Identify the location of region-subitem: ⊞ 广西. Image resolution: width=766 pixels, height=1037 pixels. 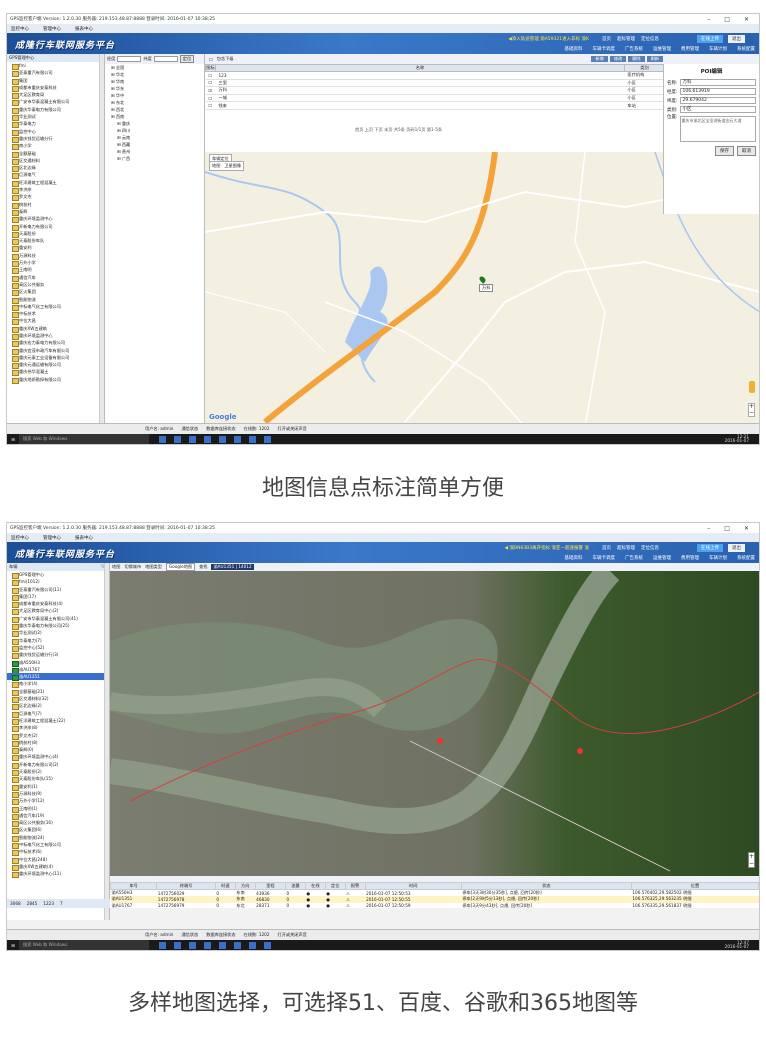
(154, 158).